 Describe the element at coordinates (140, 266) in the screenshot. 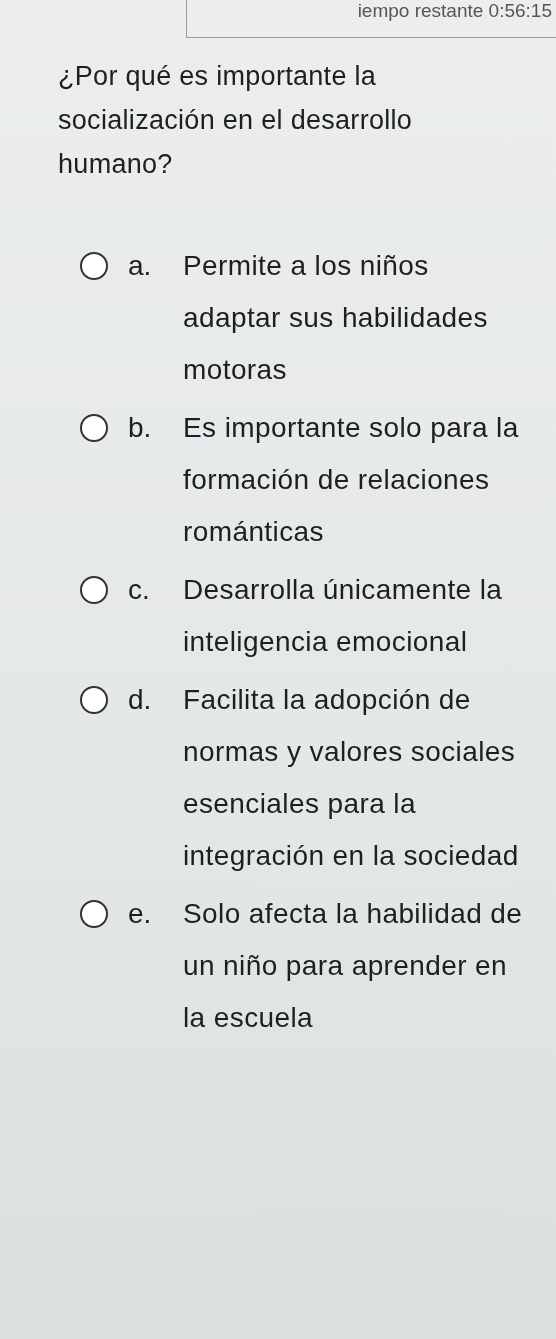

I see `option-letter: a.` at that location.